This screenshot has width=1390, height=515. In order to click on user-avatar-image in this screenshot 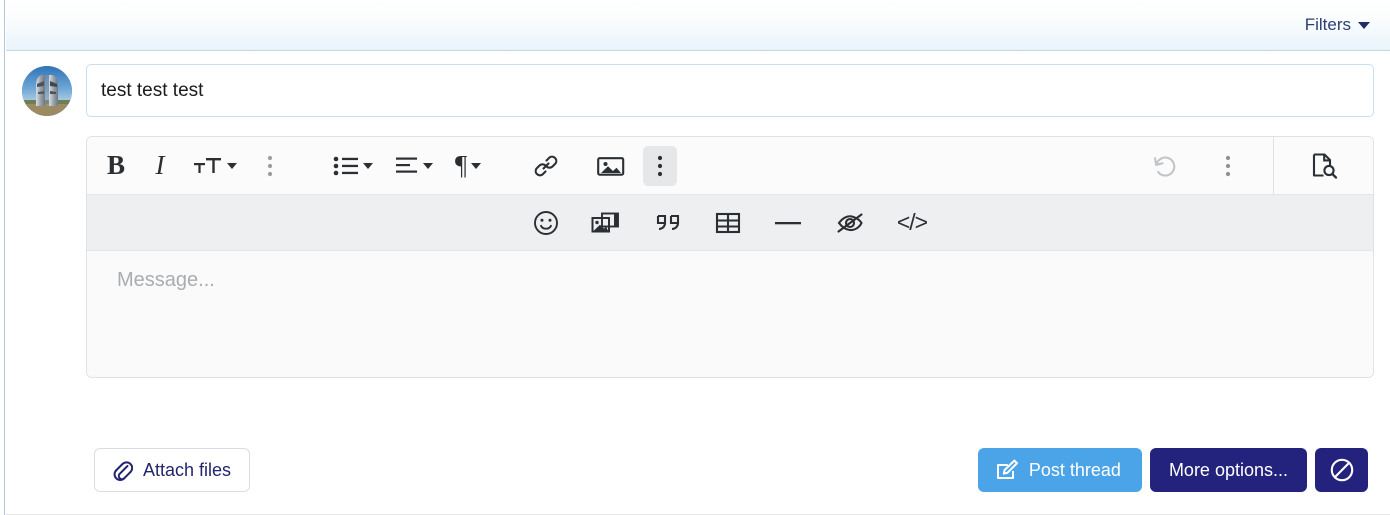, I will do `click(47, 91)`.